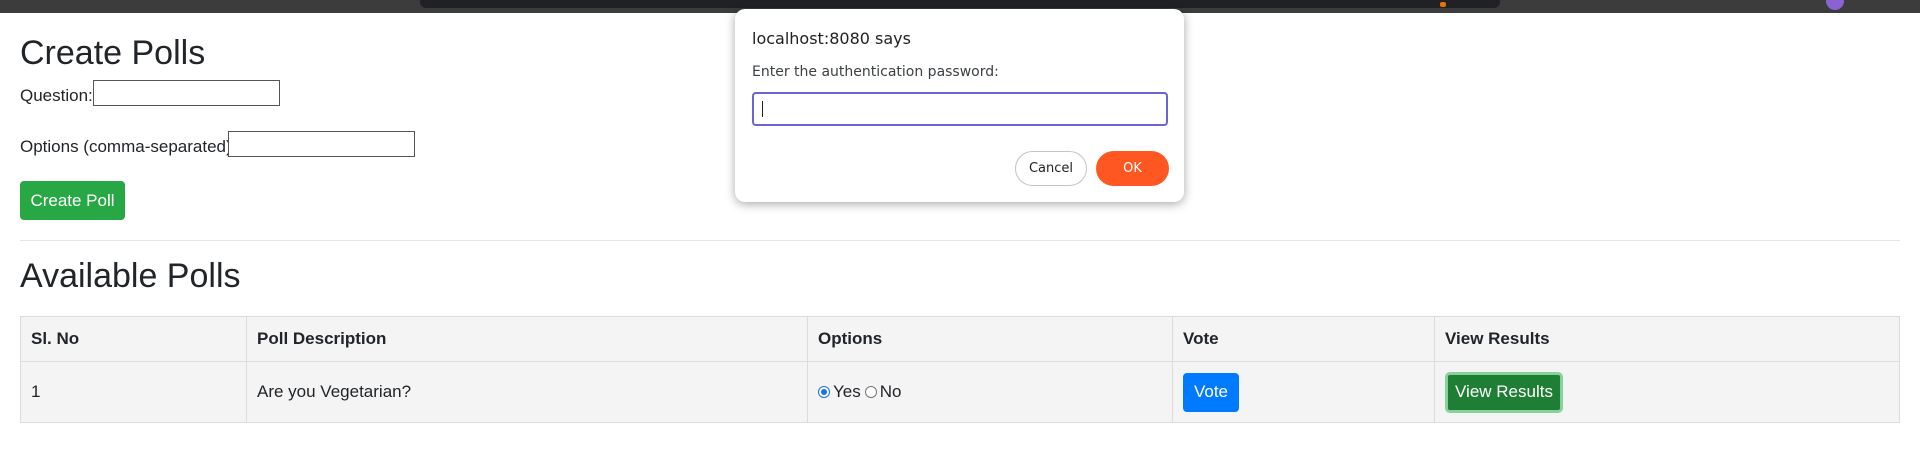  Describe the element at coordinates (1504, 392) in the screenshot. I see `view-results-button: View Results` at that location.